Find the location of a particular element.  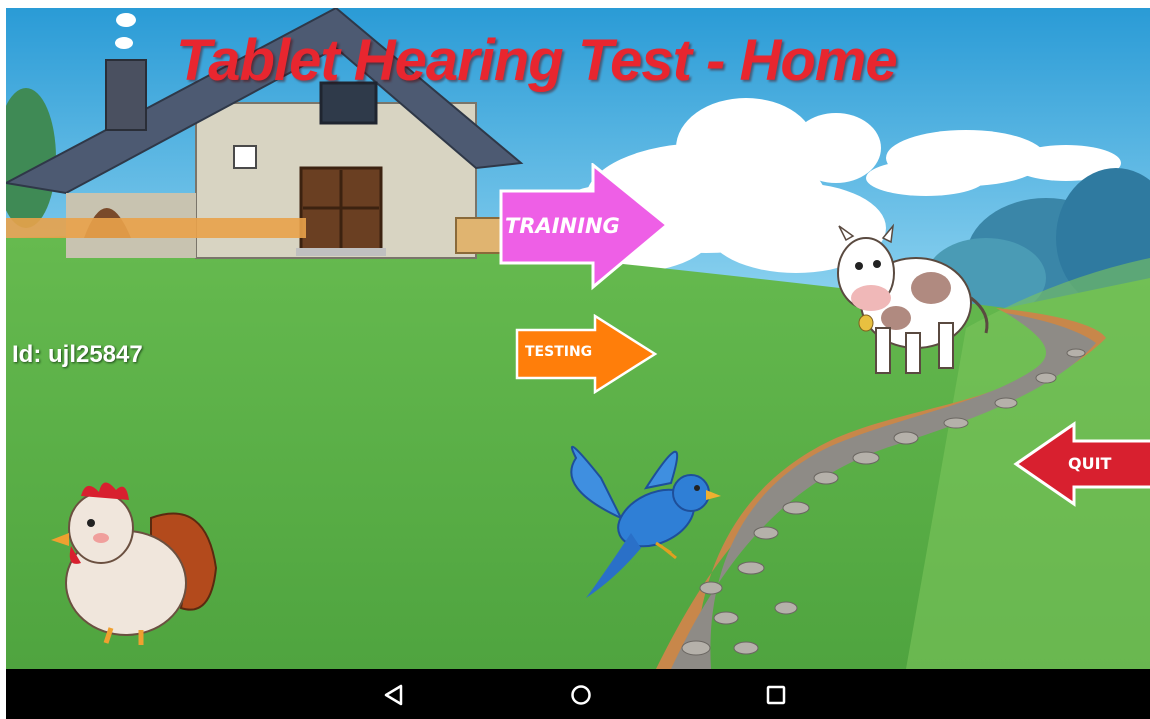

user-id-label: Id: ujl25847 is located at coordinates (77, 354).